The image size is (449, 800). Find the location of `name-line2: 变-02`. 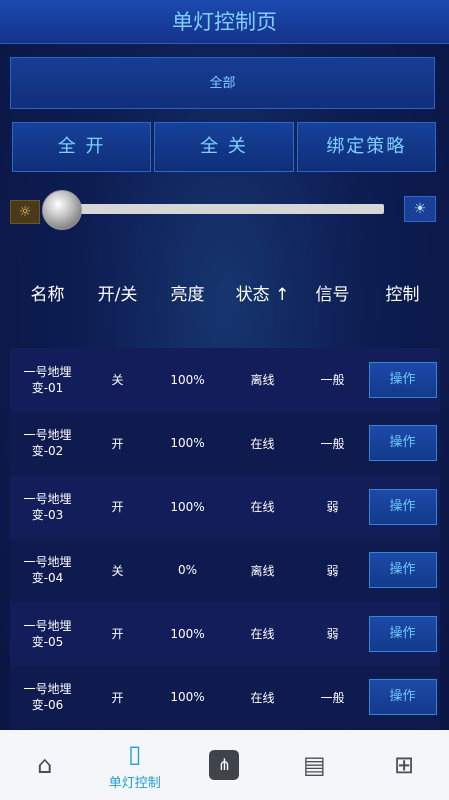

name-line2: 变-02 is located at coordinates (47, 451).